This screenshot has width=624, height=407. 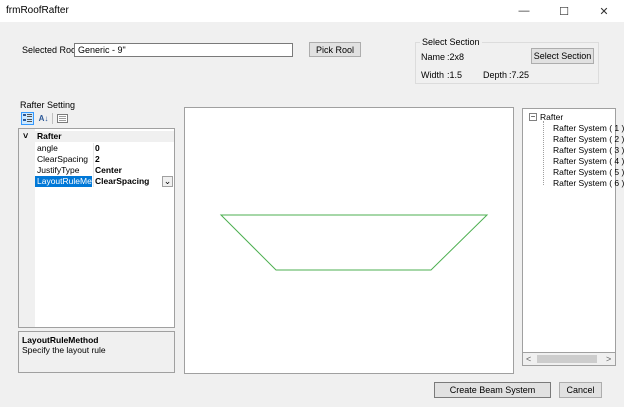 What do you see at coordinates (588, 150) in the screenshot?
I see `tree-item-rafter-system-3: Rafter System ( 3 )` at bounding box center [588, 150].